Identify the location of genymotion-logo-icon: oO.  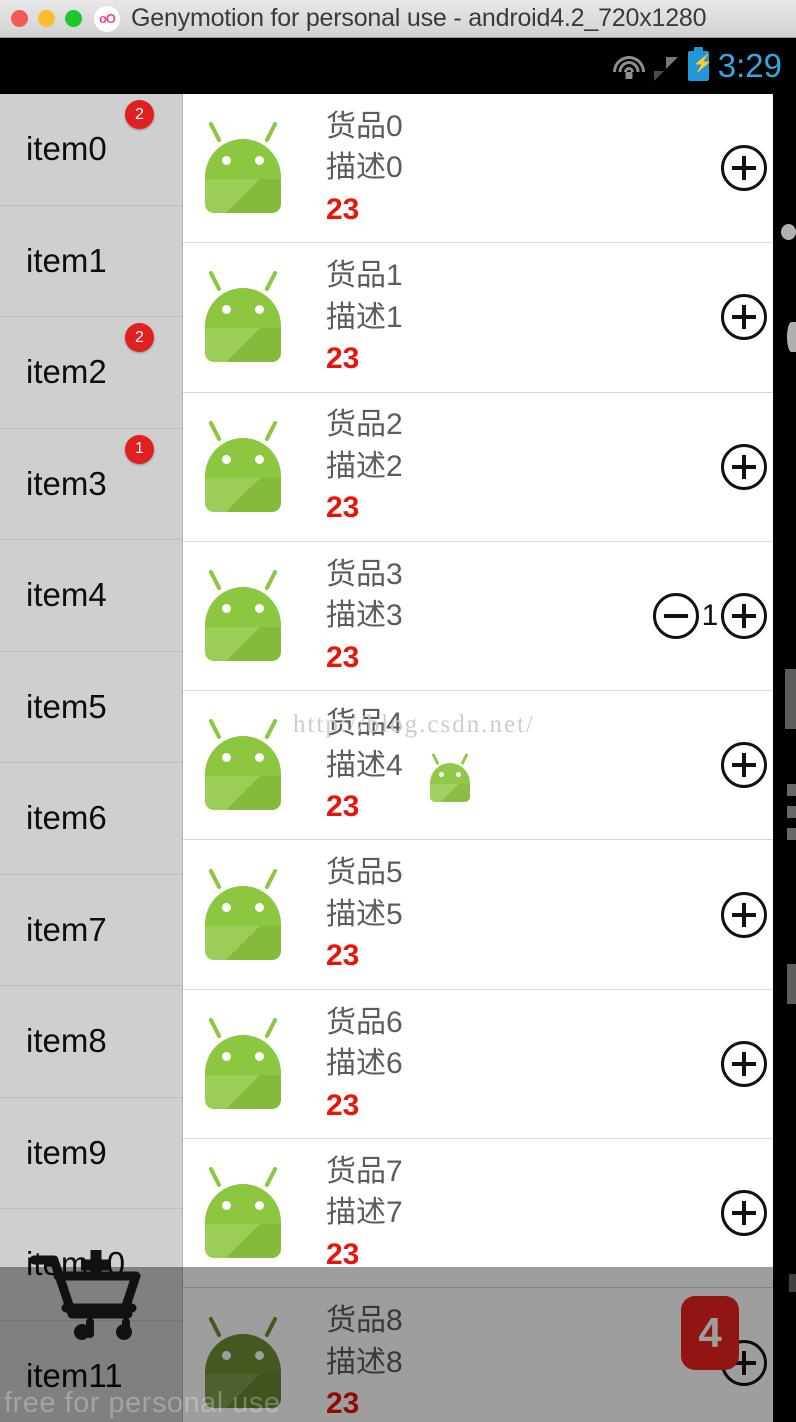
(107, 18).